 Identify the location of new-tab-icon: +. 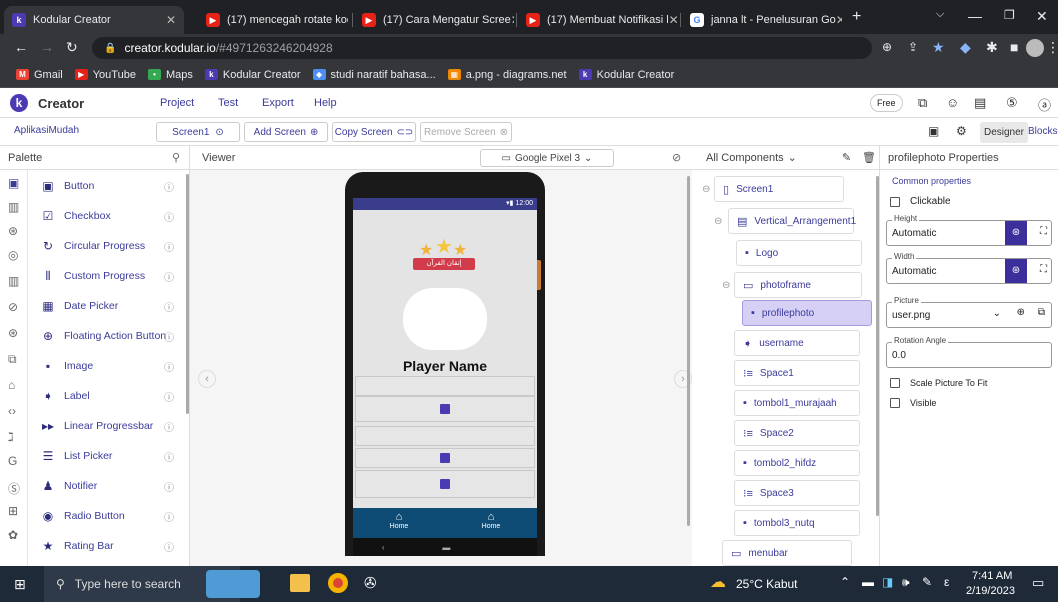
(856, 17).